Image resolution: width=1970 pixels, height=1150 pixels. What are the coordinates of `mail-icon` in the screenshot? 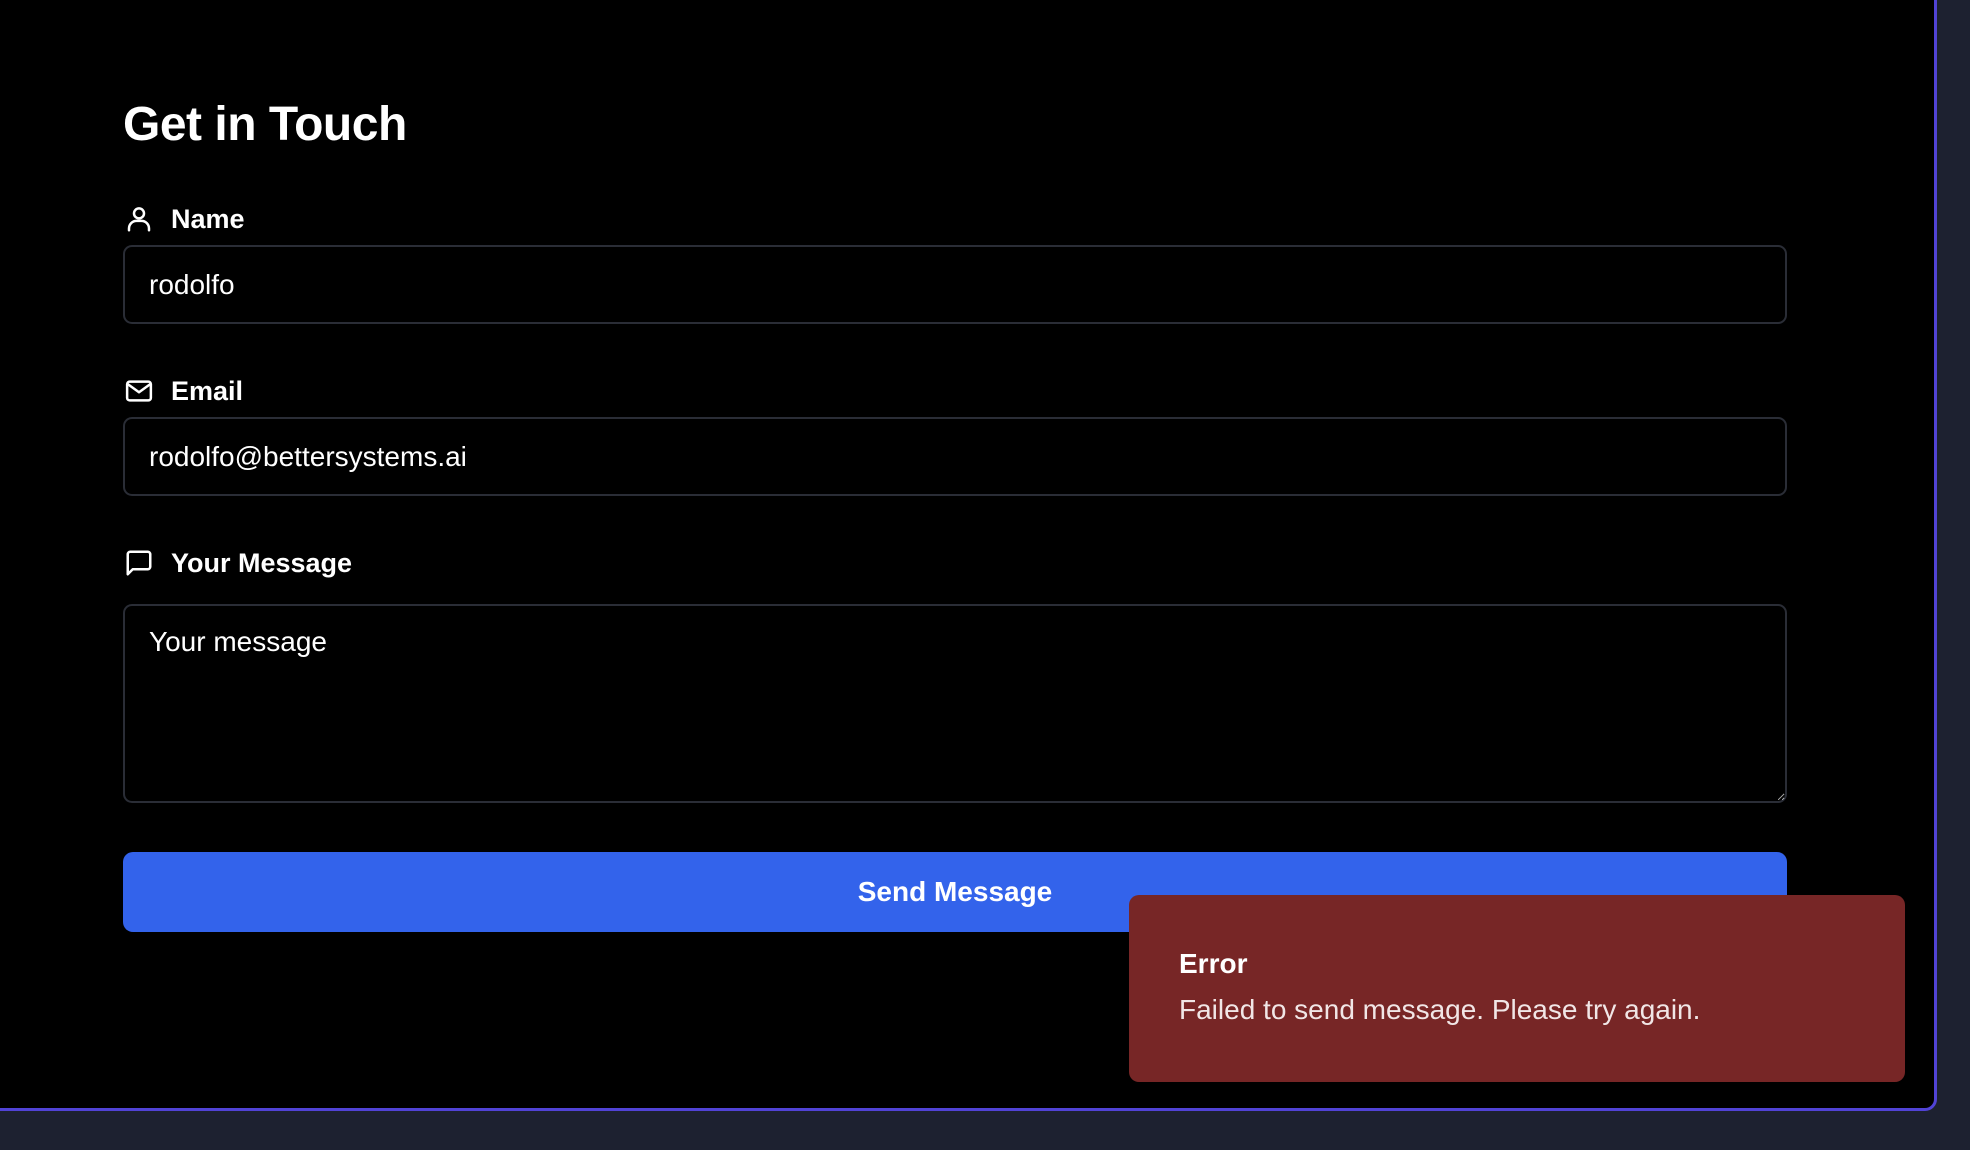 It's located at (139, 391).